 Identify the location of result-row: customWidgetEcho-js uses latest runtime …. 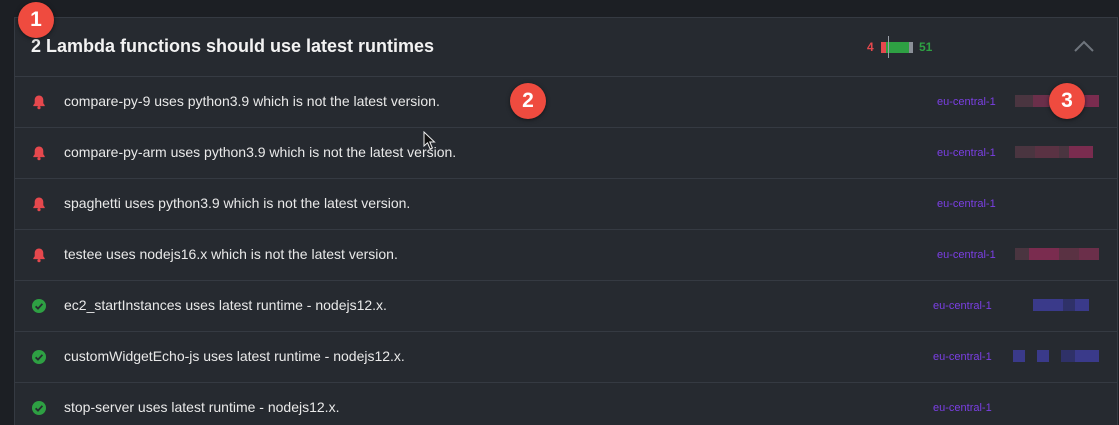
(566, 357).